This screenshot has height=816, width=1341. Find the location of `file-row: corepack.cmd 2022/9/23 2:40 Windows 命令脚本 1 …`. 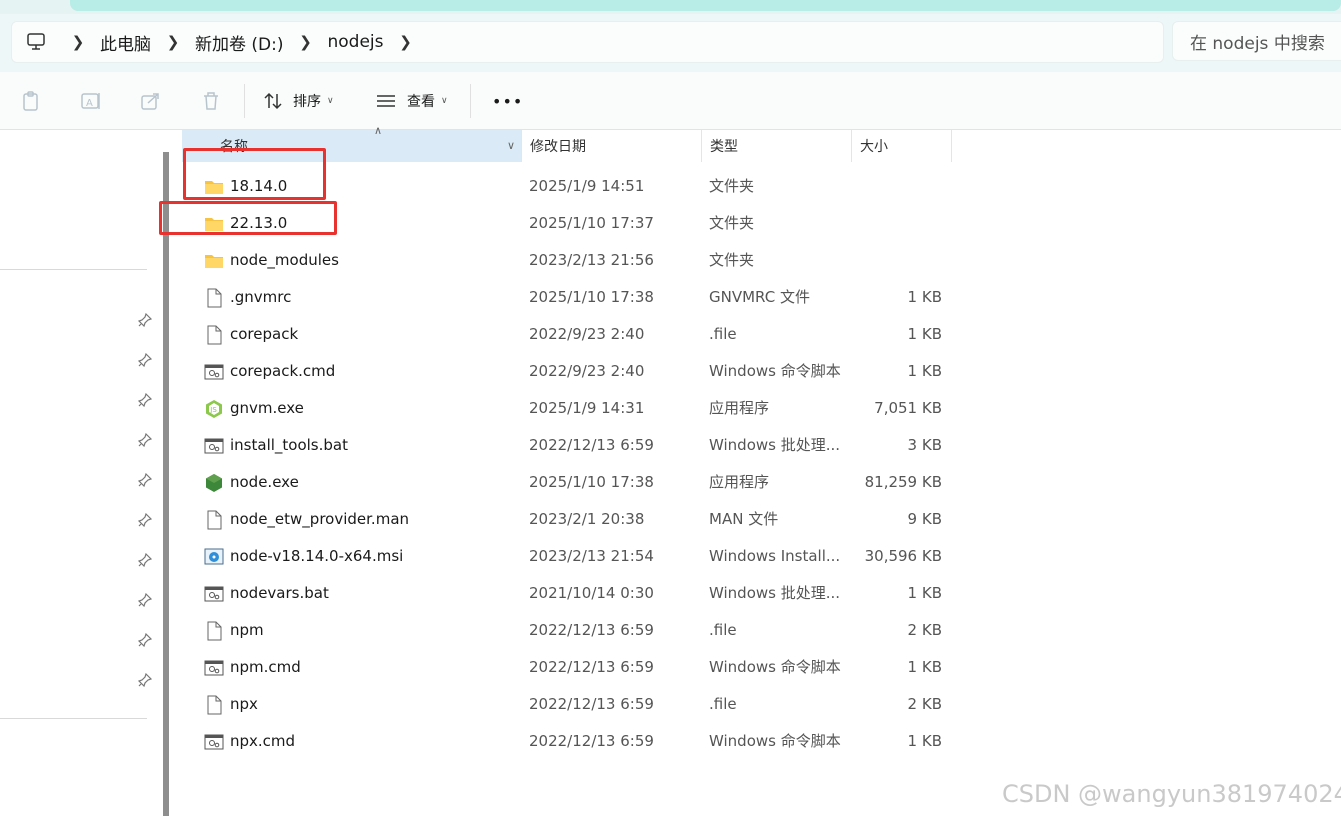

file-row: corepack.cmd 2022/9/23 2:40 Windows 命令脚本 1 … is located at coordinates (582, 371).